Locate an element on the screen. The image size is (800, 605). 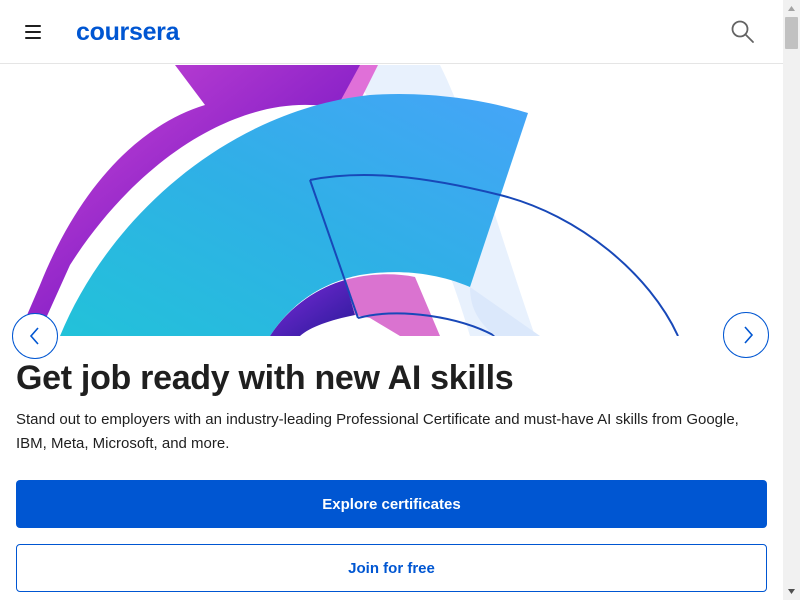
chevron-left-icon is located at coordinates (34, 336).